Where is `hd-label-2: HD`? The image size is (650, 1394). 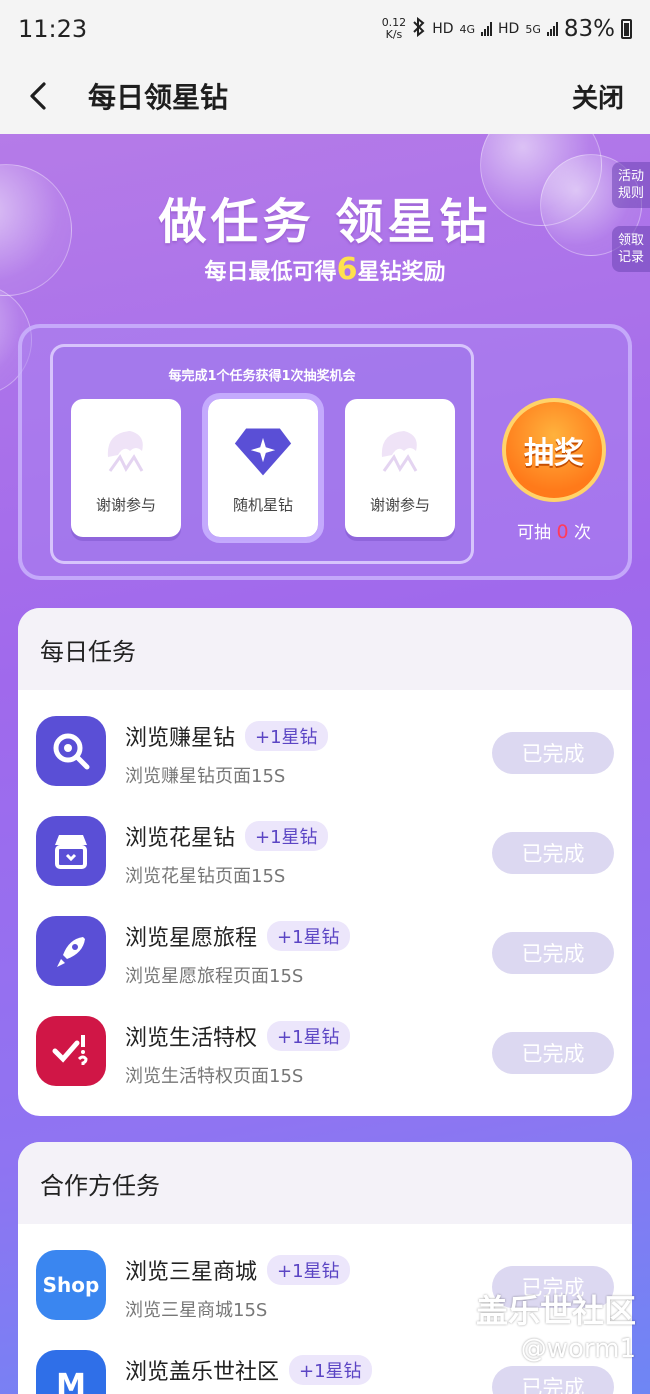
hd-label-2: HD is located at coordinates (509, 29).